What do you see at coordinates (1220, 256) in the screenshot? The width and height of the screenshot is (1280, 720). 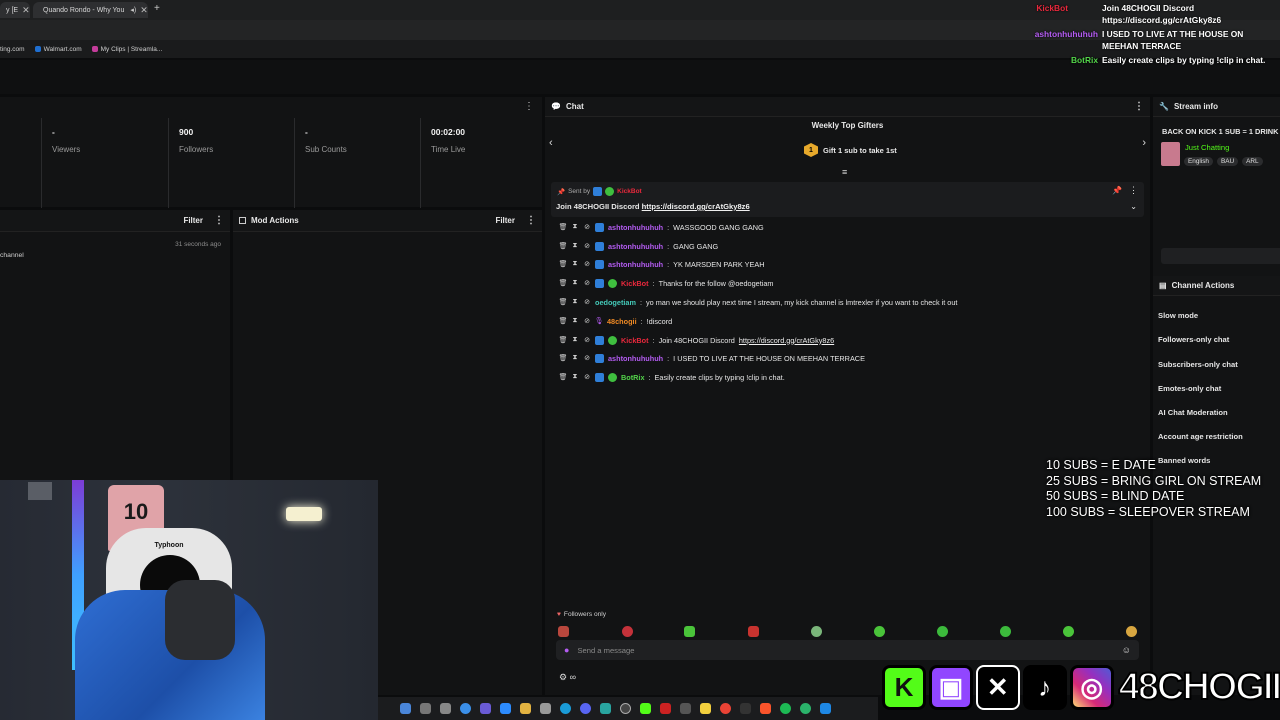 I see `edit-stream-button` at bounding box center [1220, 256].